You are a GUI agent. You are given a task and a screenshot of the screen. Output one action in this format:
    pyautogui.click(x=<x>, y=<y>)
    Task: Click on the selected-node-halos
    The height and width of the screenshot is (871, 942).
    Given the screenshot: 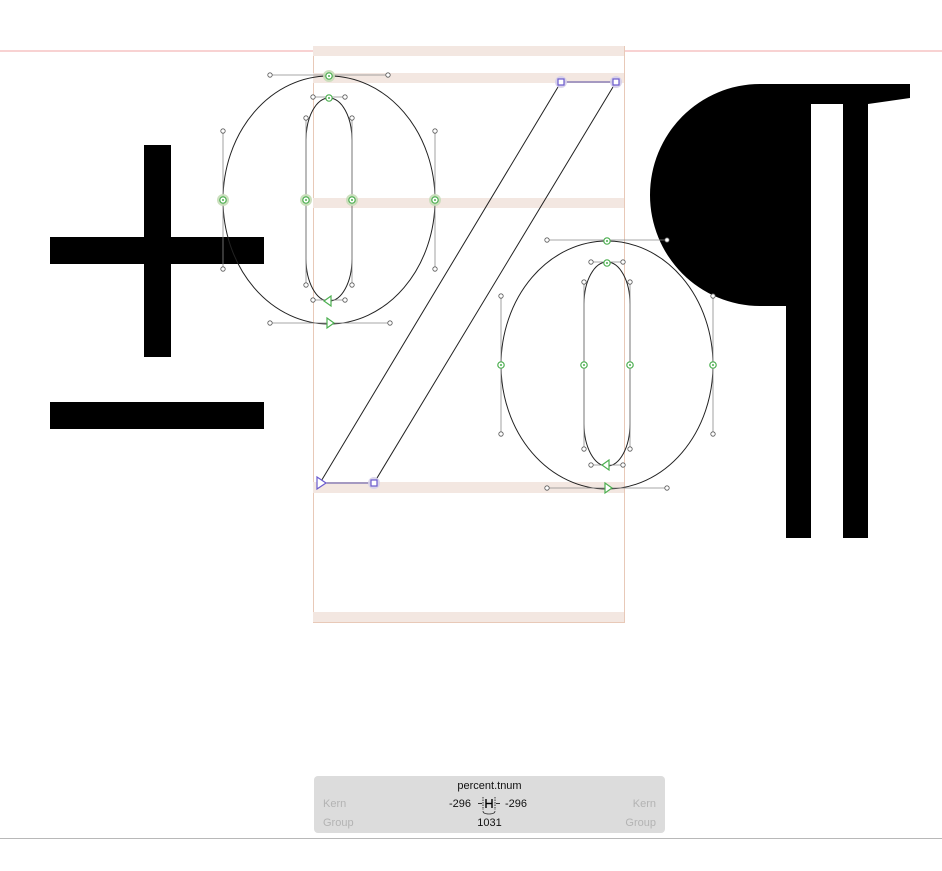 What is the action you would take?
    pyautogui.click(x=329, y=138)
    